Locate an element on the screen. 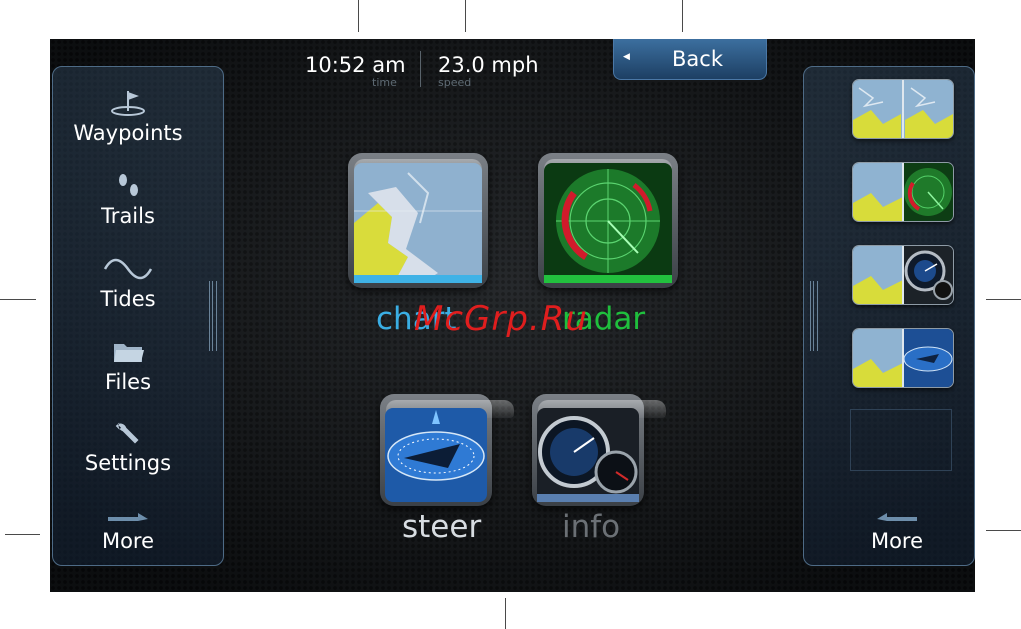 The height and width of the screenshot is (629, 1021). arrow-right-icon is located at coordinates (128, 517).